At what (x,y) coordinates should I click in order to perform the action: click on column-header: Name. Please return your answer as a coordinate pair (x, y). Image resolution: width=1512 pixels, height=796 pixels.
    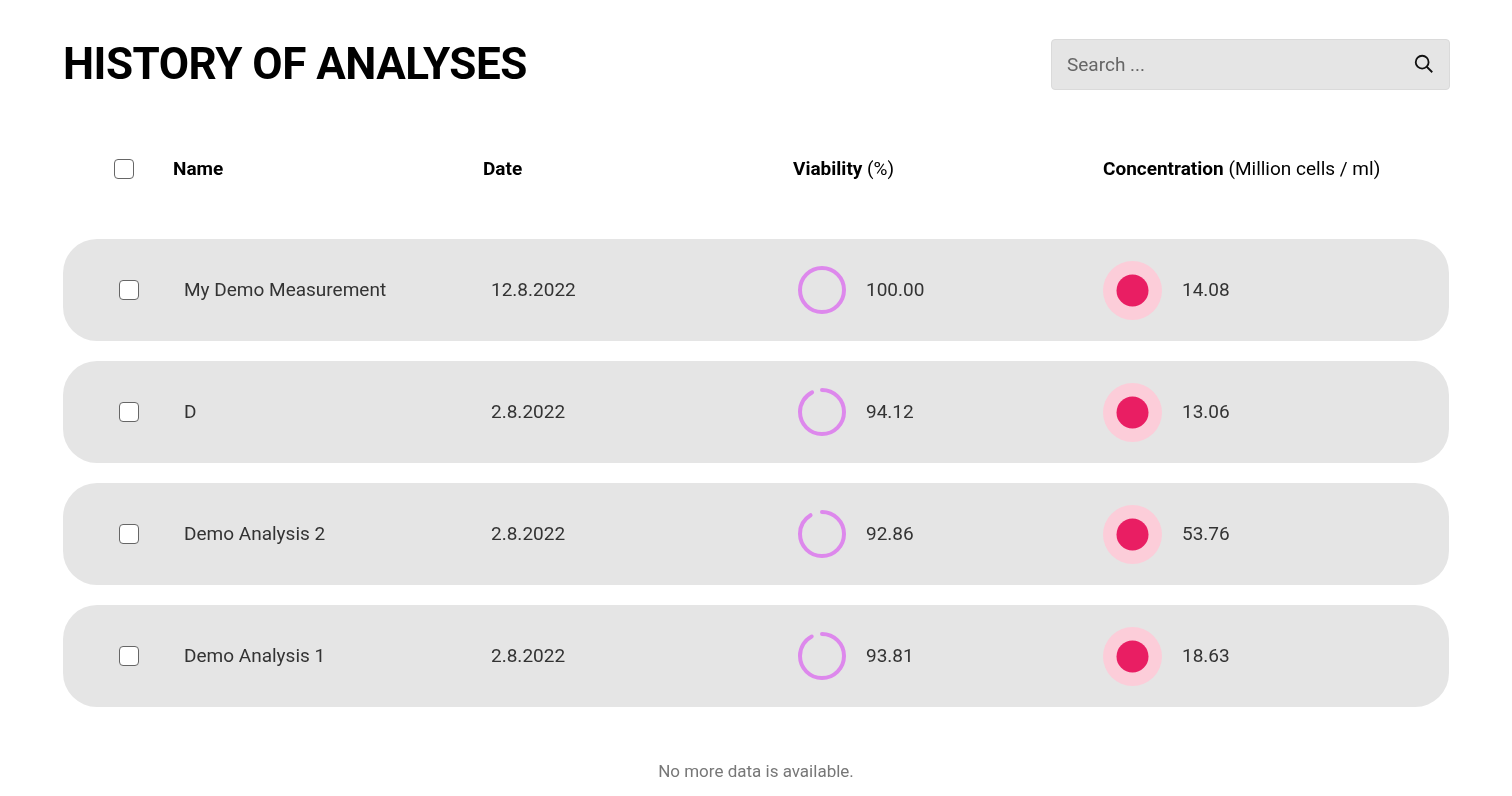
    Looking at the image, I should click on (198, 168).